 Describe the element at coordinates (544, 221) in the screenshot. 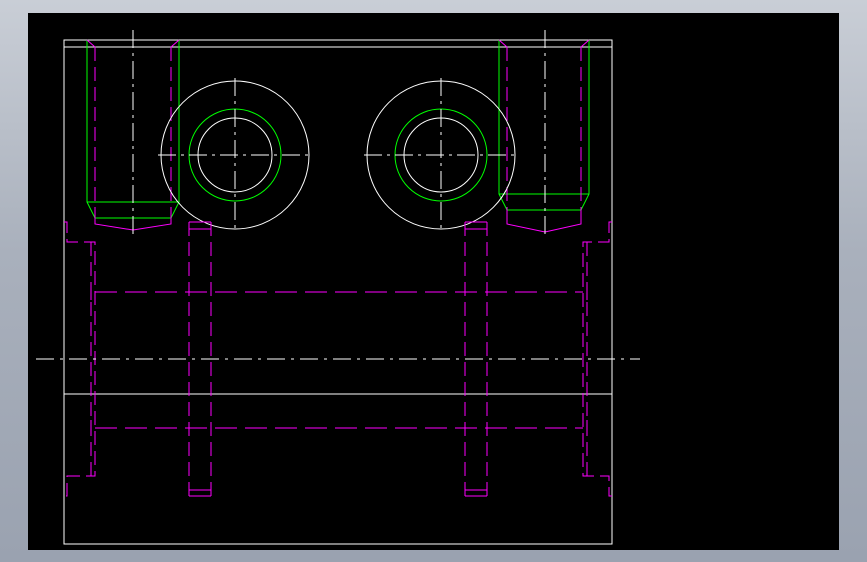

I see `drill-point-right` at that location.